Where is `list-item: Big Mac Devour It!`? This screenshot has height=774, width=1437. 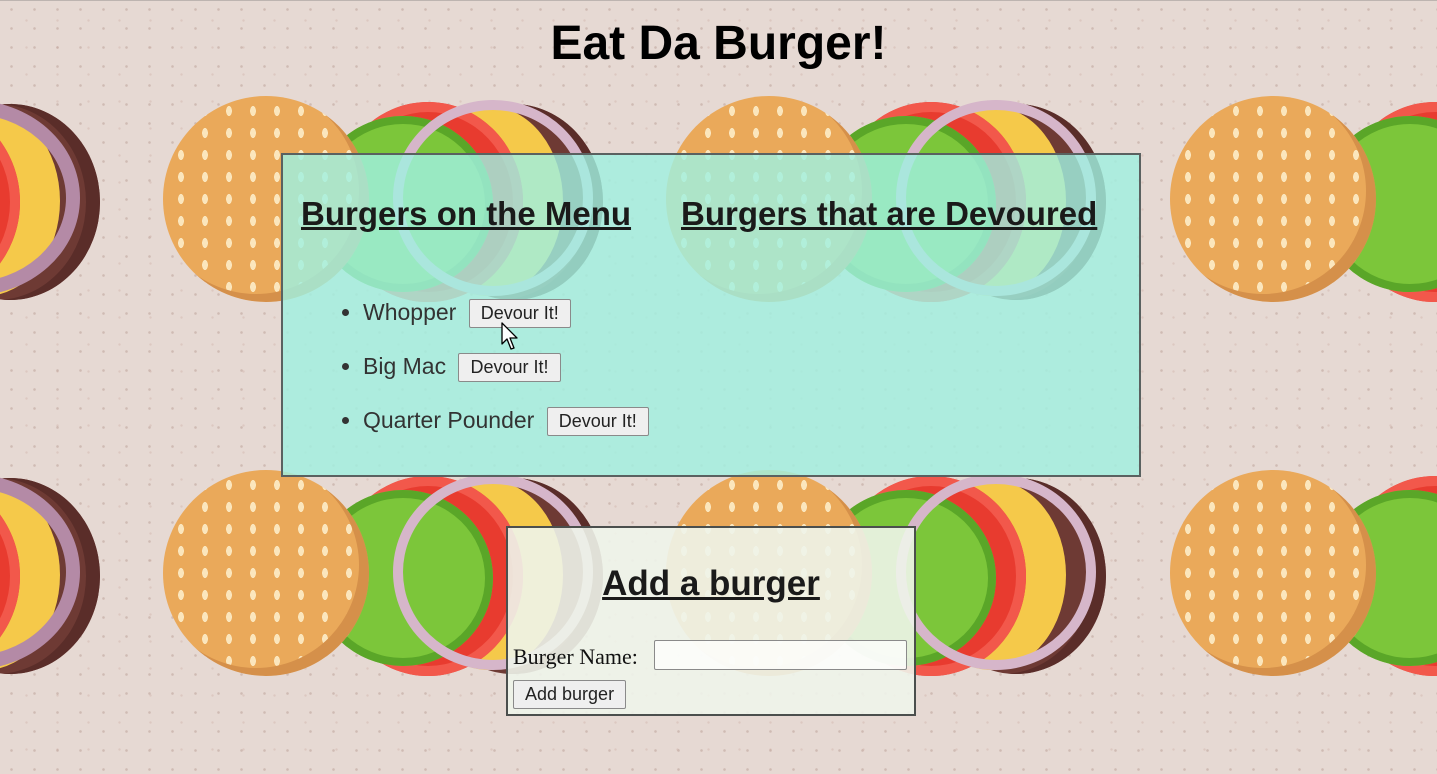 list-item: Big Mac Devour It! is located at coordinates (506, 376).